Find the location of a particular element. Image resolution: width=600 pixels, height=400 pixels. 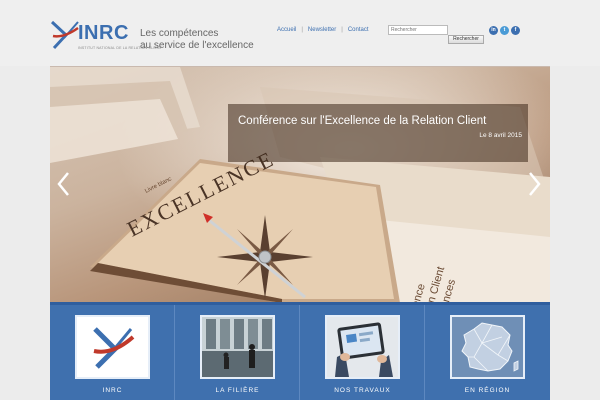

tile-nos-travaux: NOS TRAVAUX is located at coordinates (362, 352).